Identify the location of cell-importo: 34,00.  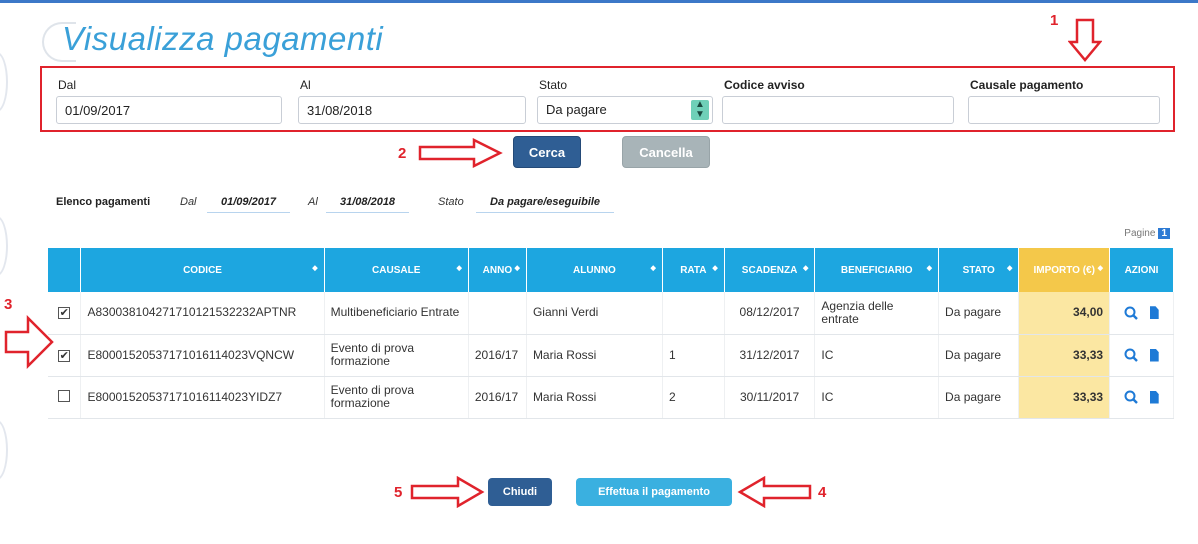
(1064, 313).